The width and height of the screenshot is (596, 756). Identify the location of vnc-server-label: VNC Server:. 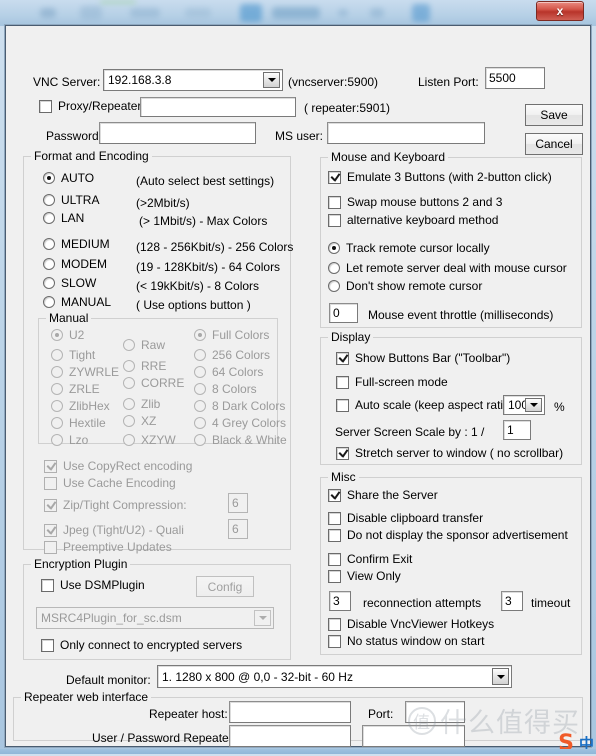
(66, 82).